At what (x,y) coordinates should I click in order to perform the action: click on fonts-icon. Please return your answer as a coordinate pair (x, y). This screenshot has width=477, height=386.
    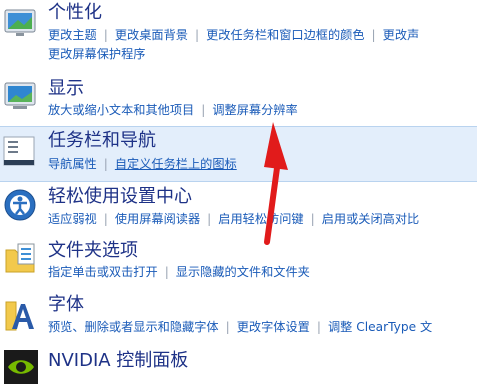
    Looking at the image, I should click on (21, 315).